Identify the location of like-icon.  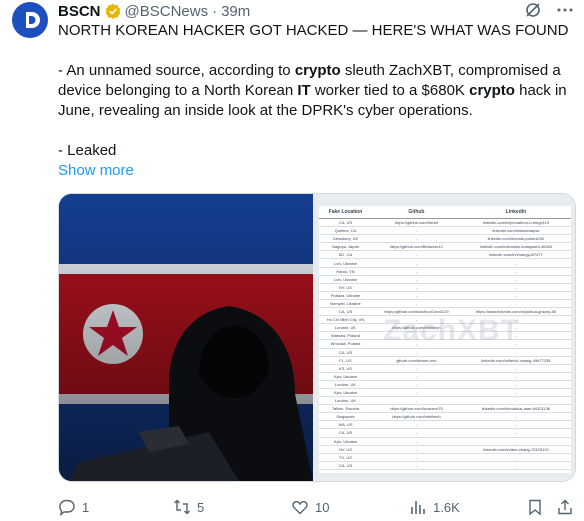
(300, 507).